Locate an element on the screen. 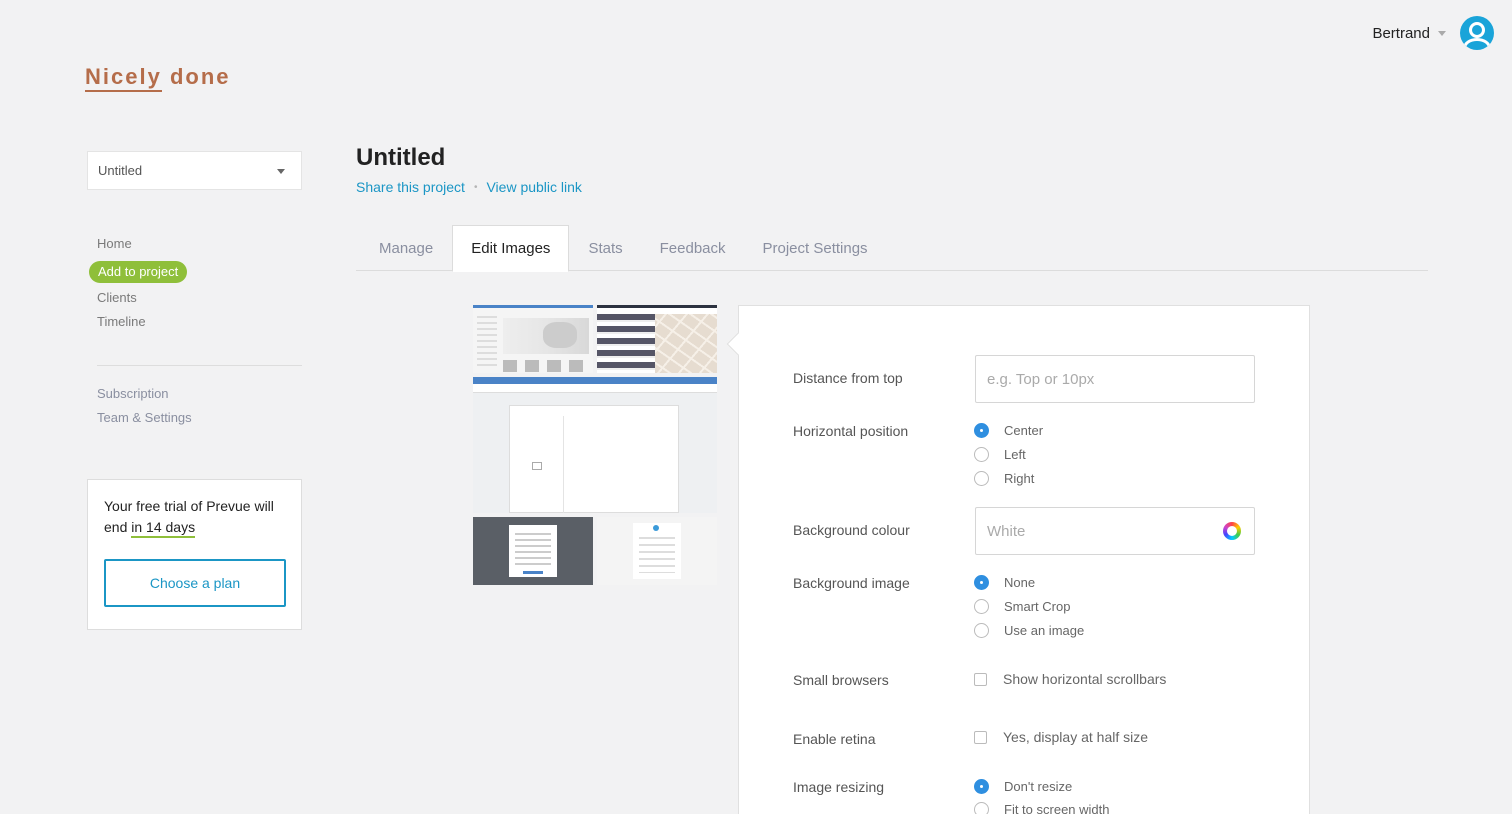 The image size is (1512, 814). view-public-link: View public link is located at coordinates (533, 187).